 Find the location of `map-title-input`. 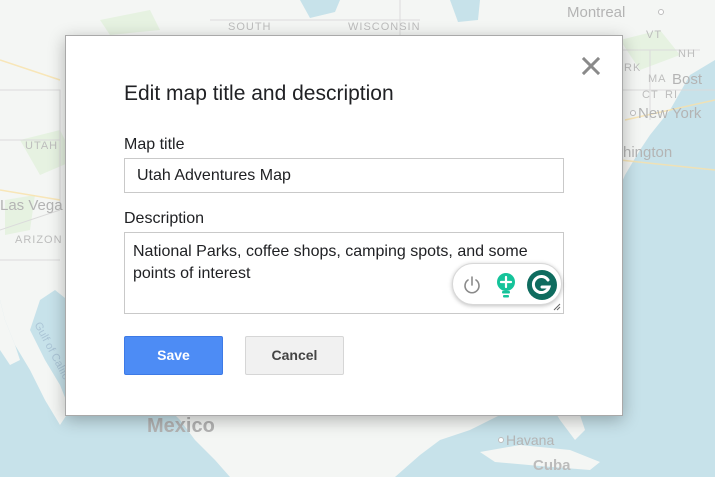

map-title-input is located at coordinates (344, 175).